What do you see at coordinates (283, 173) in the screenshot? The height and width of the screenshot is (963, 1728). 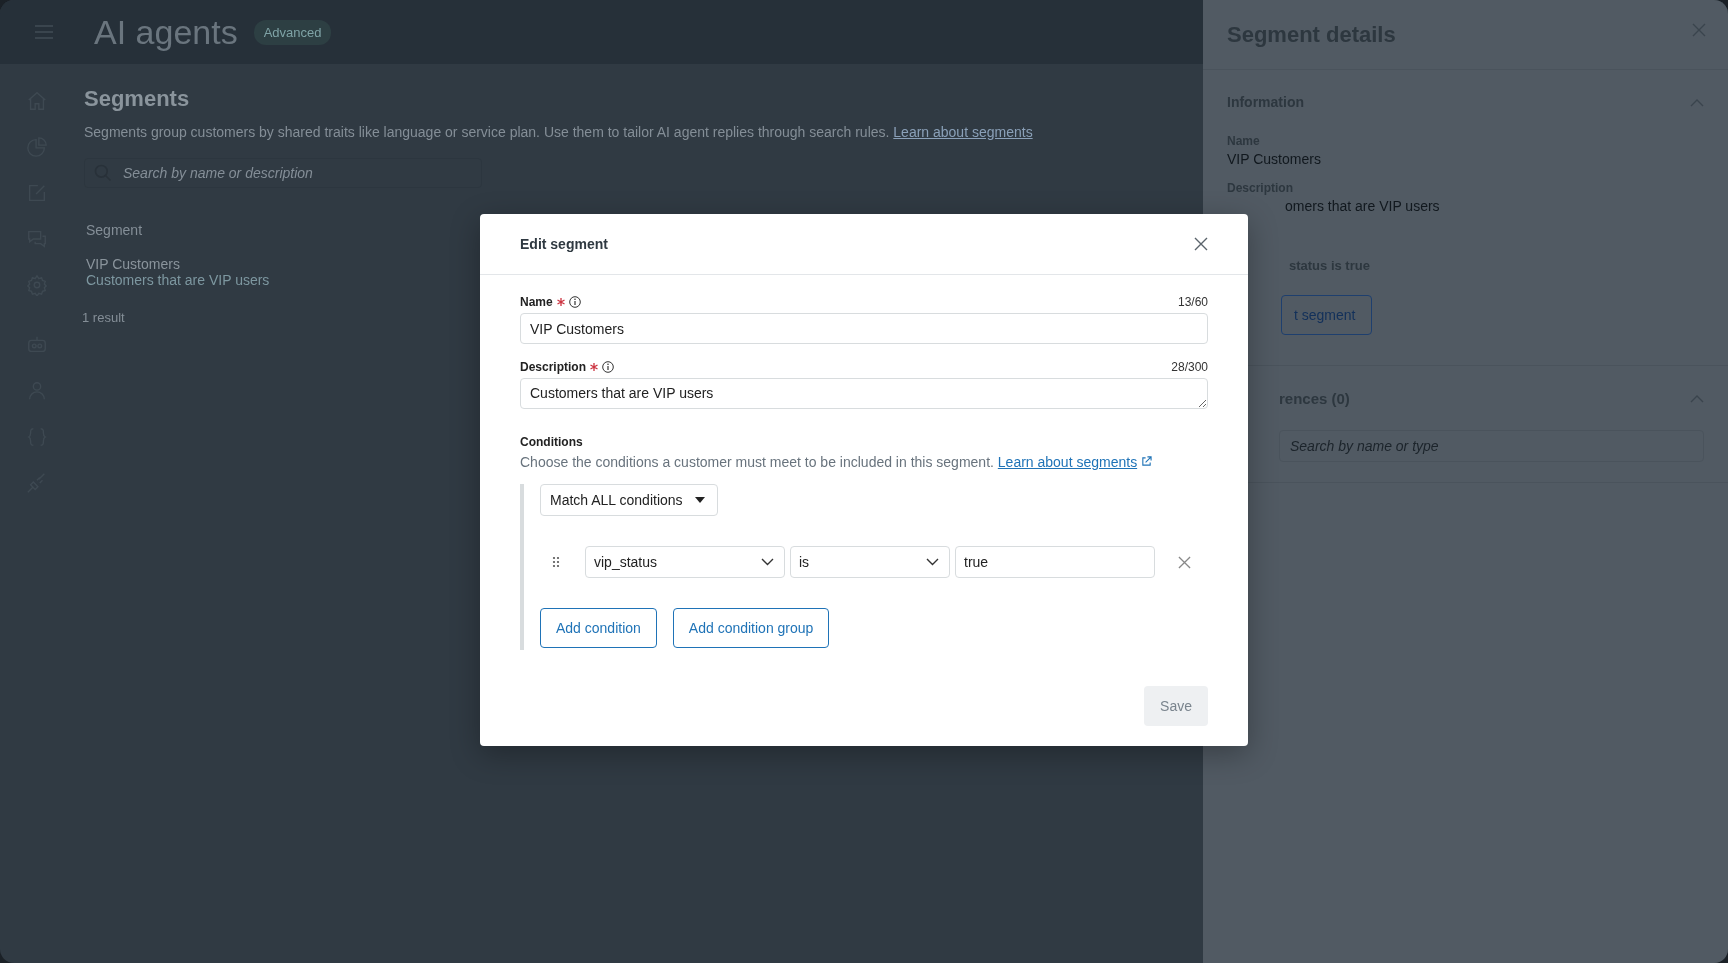 I see `search-field: Search by name or description` at bounding box center [283, 173].